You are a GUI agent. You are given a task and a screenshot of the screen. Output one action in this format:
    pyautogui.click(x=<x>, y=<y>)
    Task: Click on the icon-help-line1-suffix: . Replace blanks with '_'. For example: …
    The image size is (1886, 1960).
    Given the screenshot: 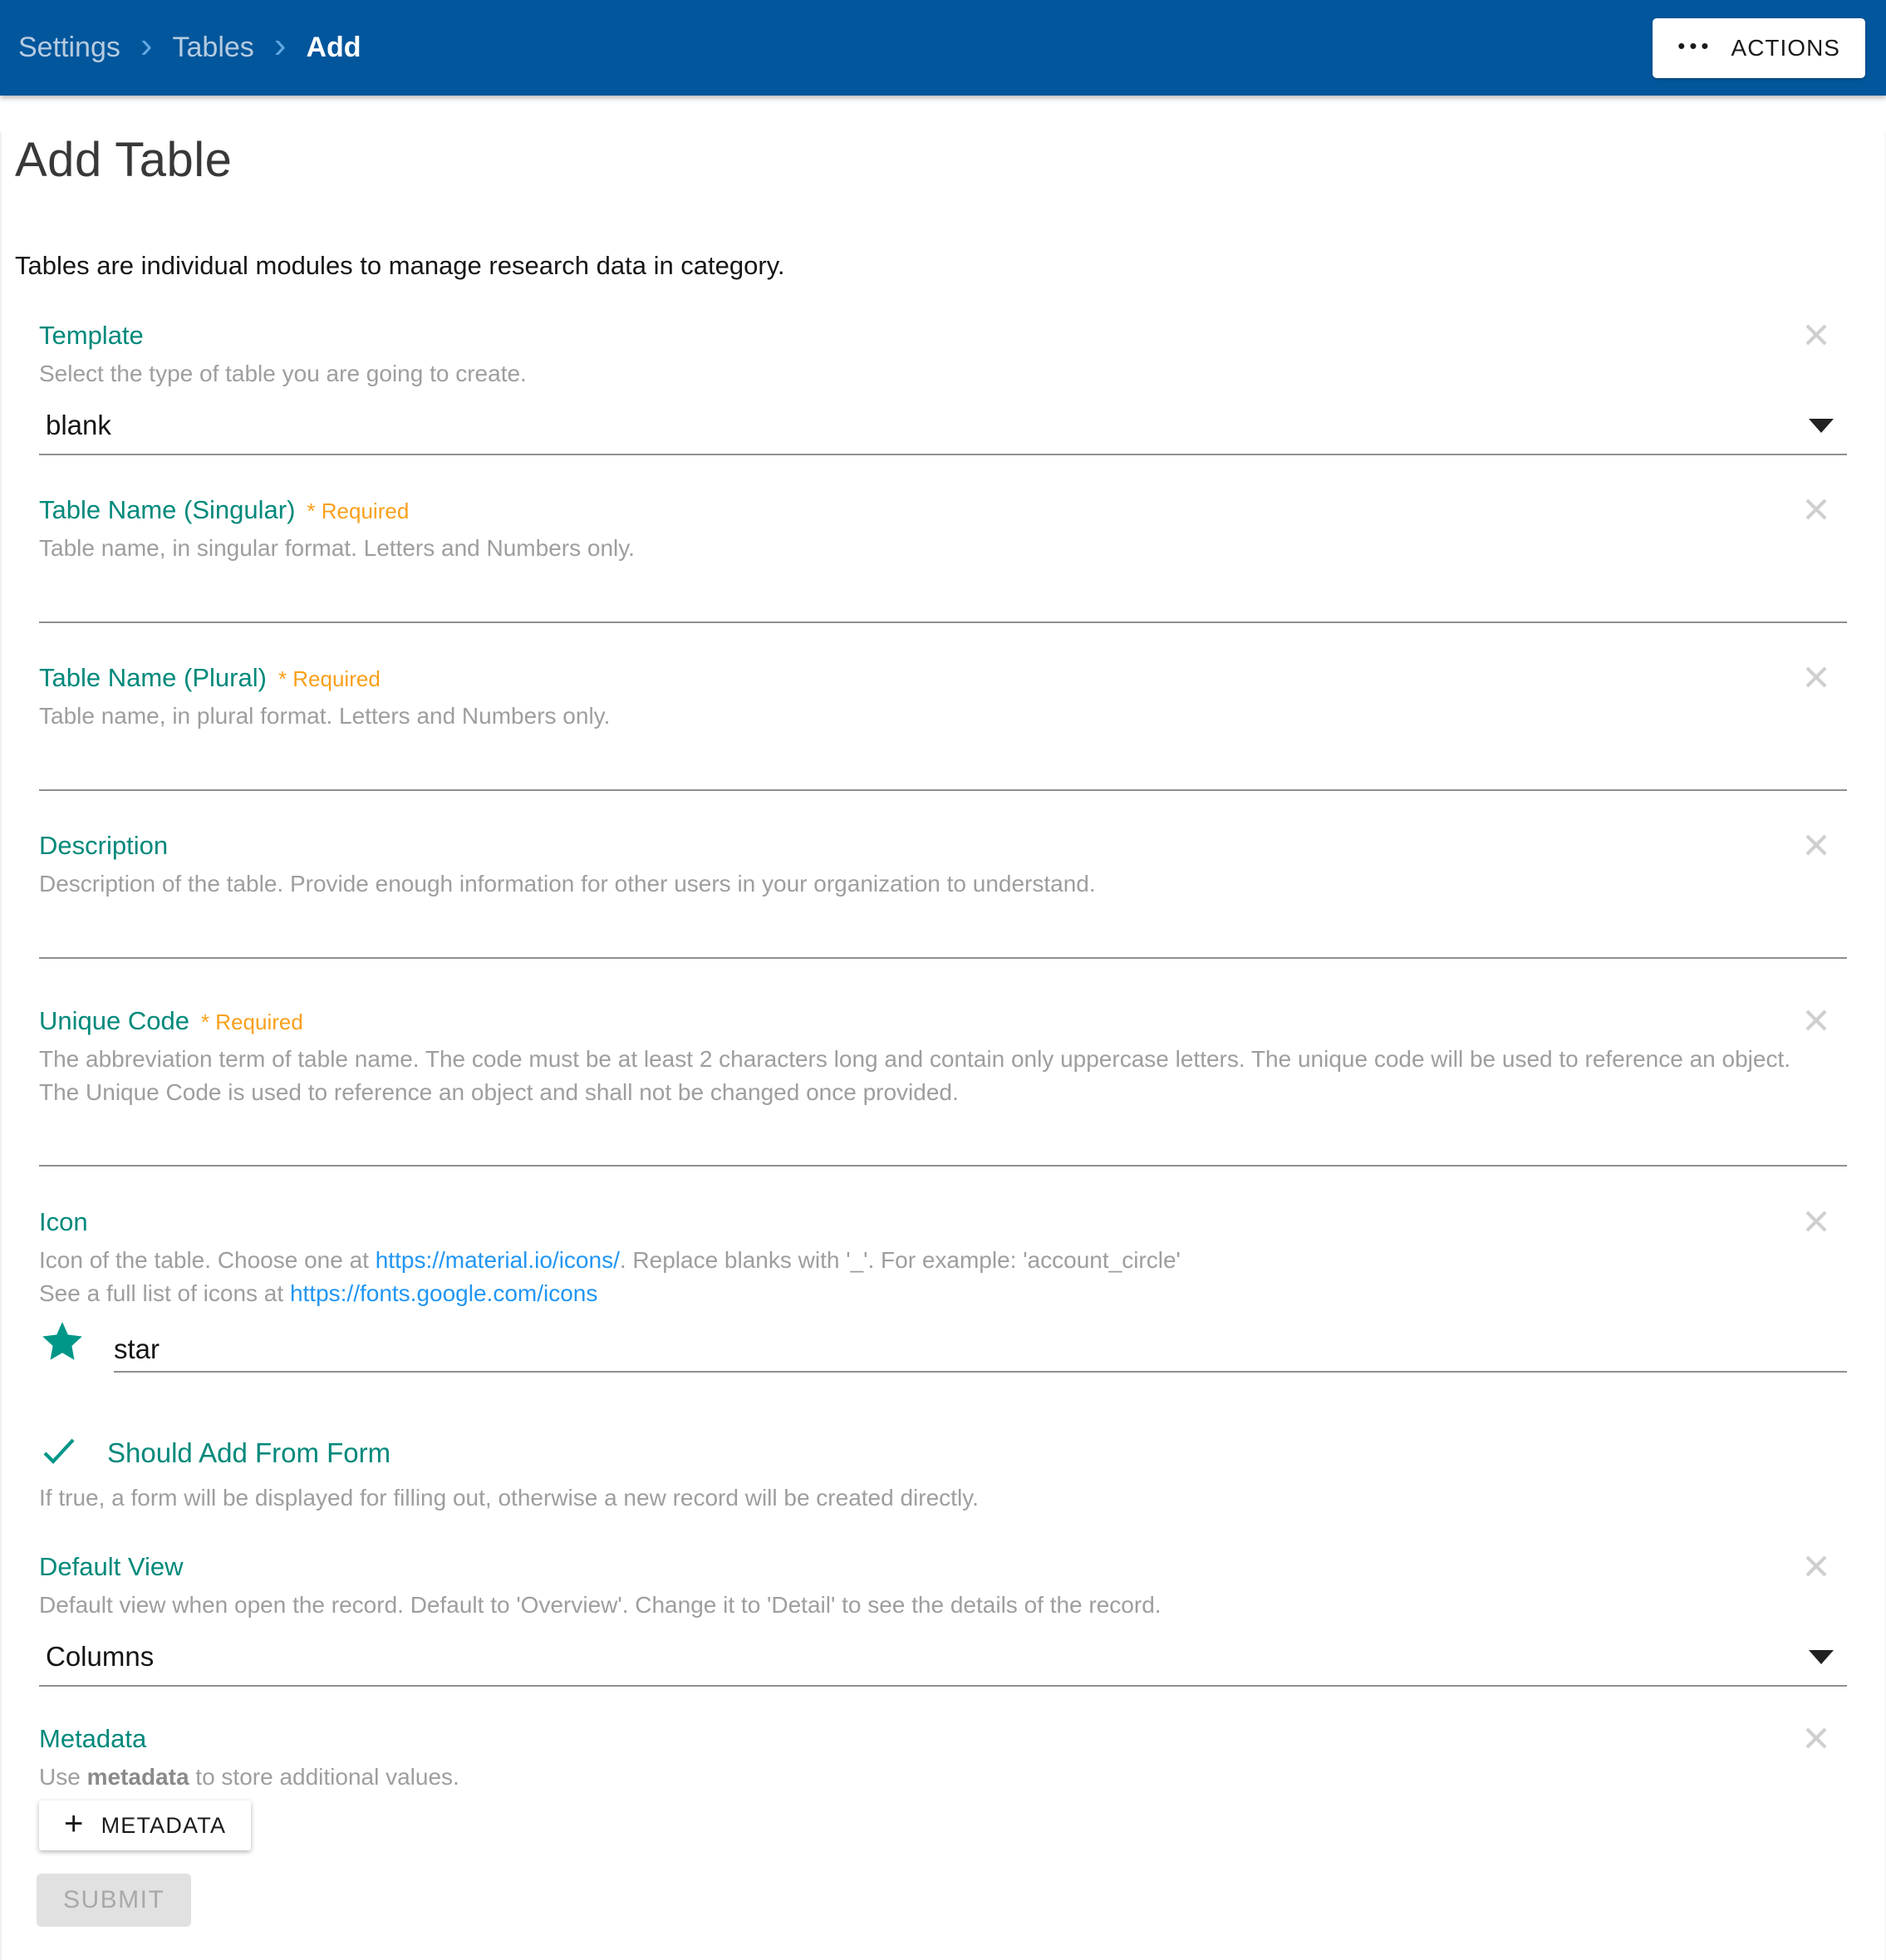 What is the action you would take?
    pyautogui.click(x=900, y=1260)
    